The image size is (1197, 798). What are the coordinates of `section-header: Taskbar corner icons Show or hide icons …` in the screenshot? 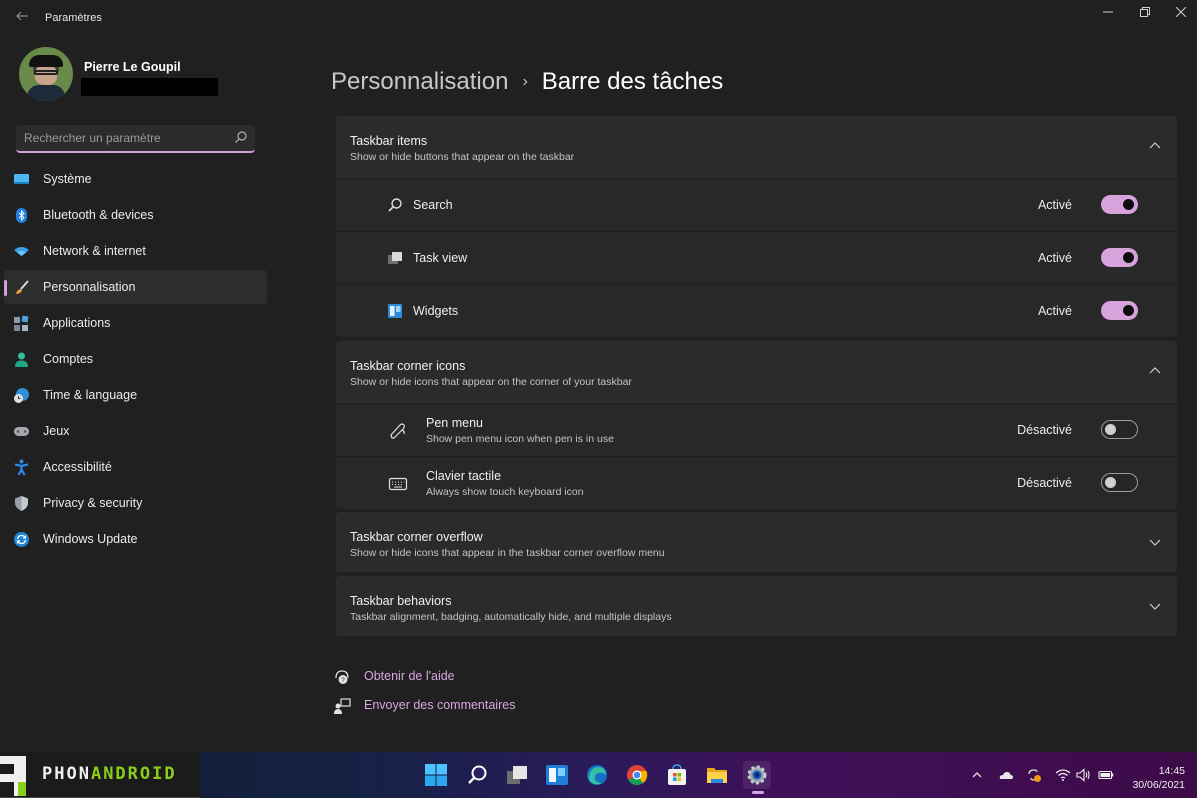 It's located at (756, 372).